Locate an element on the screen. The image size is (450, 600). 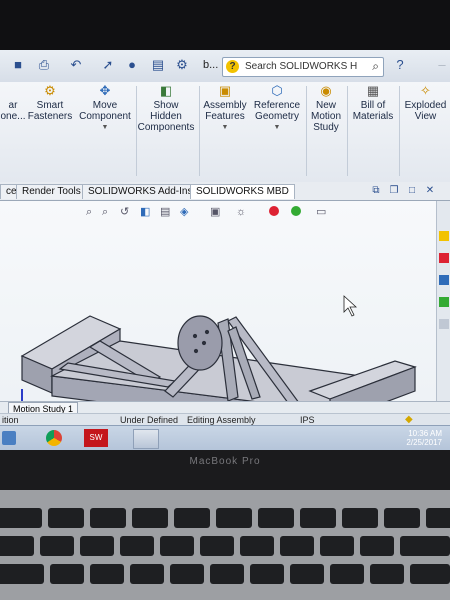
display-style-icon: ▣ is located at coordinates (215, 212).